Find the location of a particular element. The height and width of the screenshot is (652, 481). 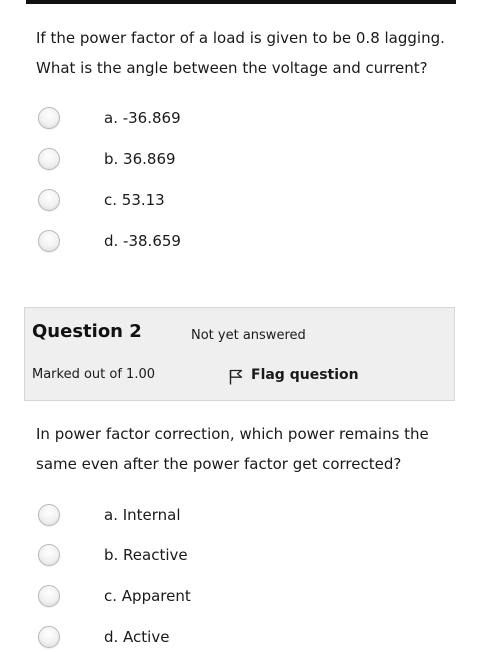

q2-option-a: a. Internal is located at coordinates (109, 515).